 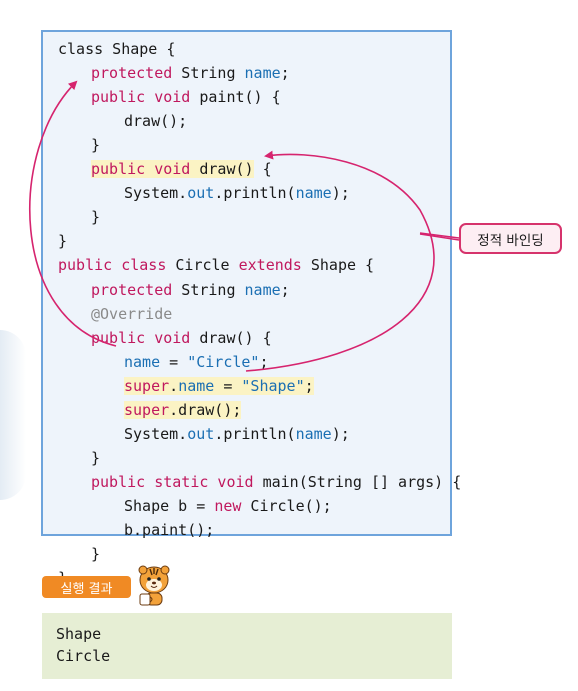 What do you see at coordinates (222, 169) in the screenshot?
I see `code-token: draw()` at bounding box center [222, 169].